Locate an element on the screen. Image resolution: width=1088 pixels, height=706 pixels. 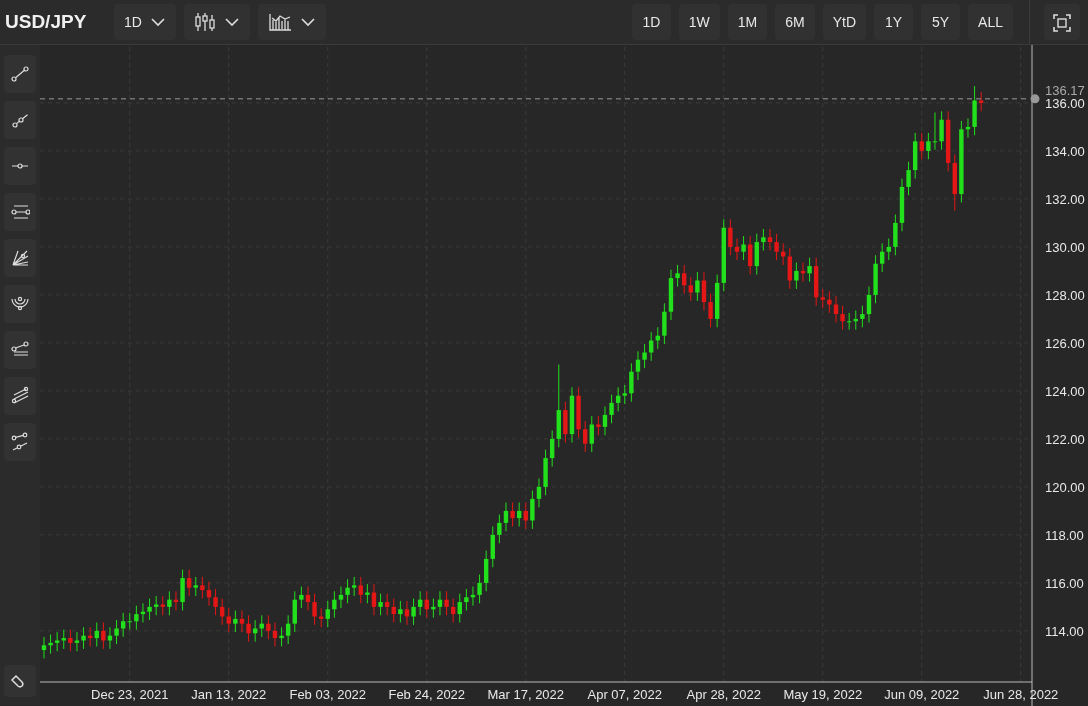
indicators-dropdown is located at coordinates (291, 22).